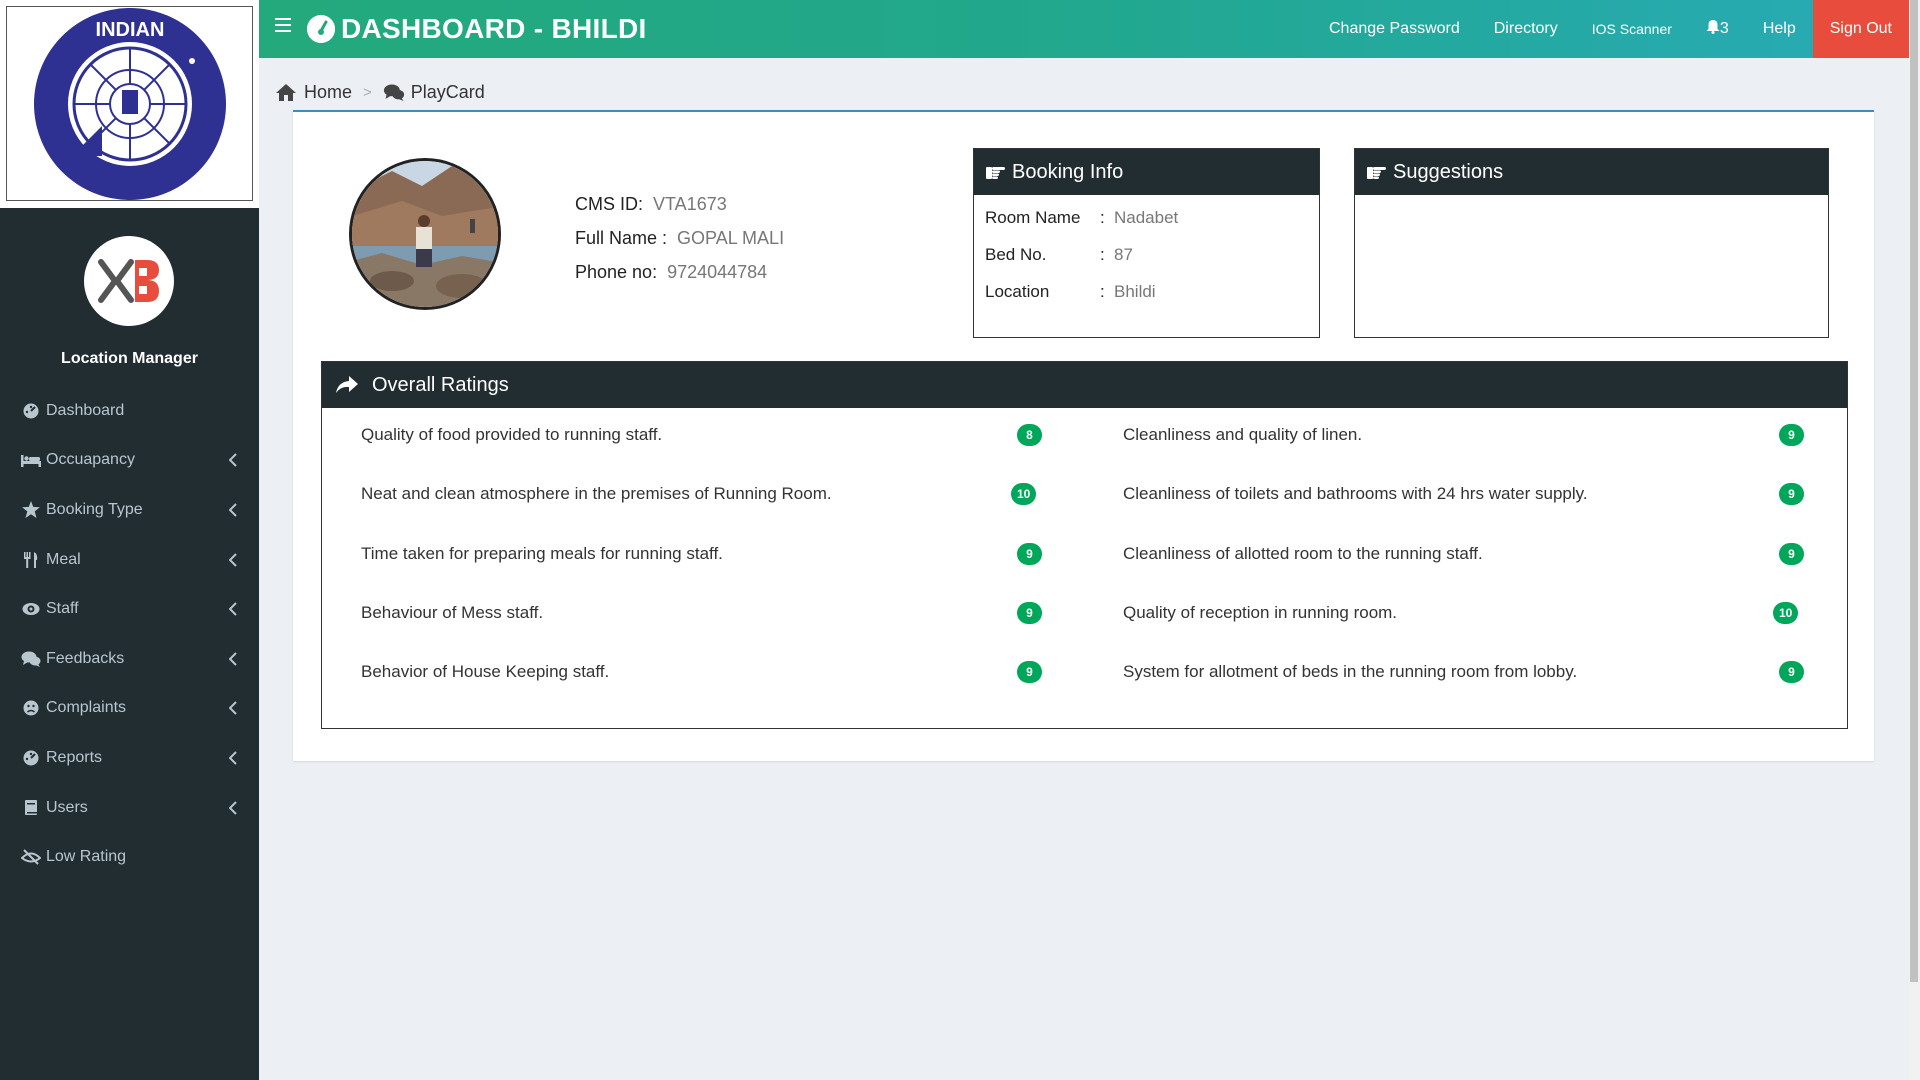 The width and height of the screenshot is (1920, 1080). I want to click on sidebar-item-label: Booking Type, so click(94, 509).